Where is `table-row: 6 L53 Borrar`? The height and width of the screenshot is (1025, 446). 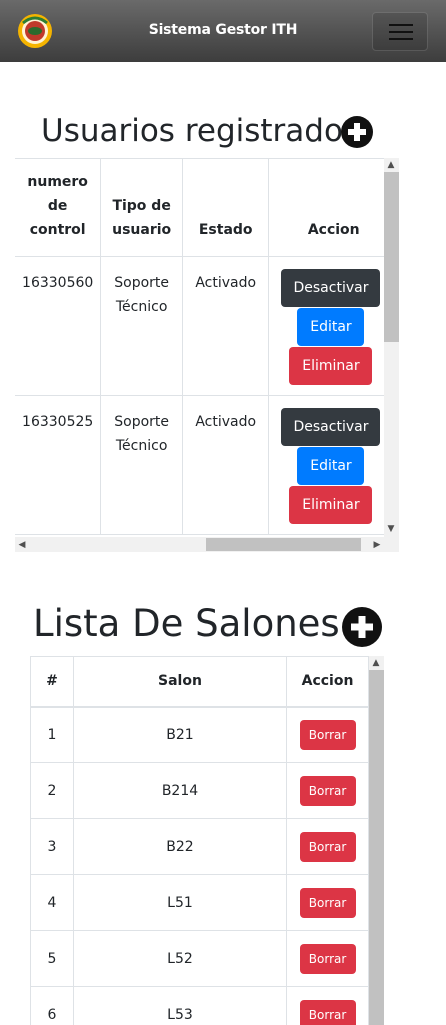 table-row: 6 L53 Borrar is located at coordinates (199, 1005).